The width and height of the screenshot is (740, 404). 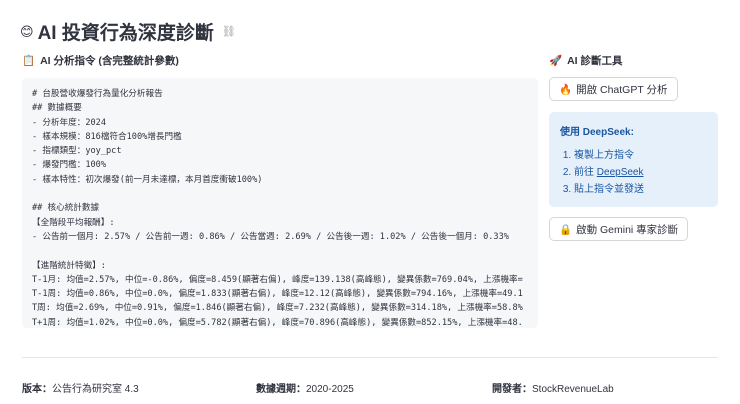 What do you see at coordinates (585, 172) in the screenshot?
I see `step-2-text: 前往` at bounding box center [585, 172].